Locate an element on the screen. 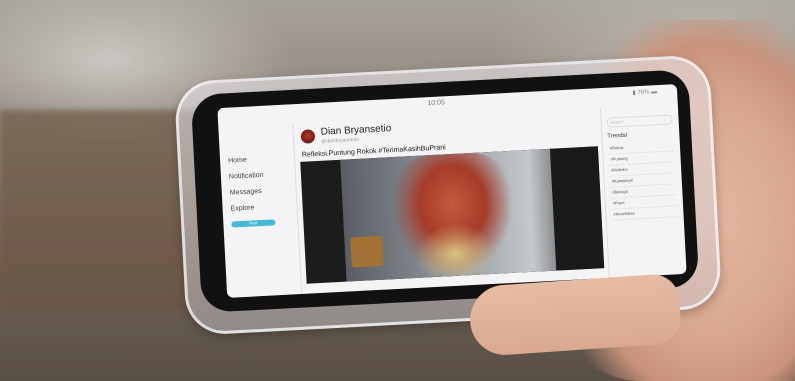 This screenshot has width=795, height=381. divider-left is located at coordinates (297, 209).